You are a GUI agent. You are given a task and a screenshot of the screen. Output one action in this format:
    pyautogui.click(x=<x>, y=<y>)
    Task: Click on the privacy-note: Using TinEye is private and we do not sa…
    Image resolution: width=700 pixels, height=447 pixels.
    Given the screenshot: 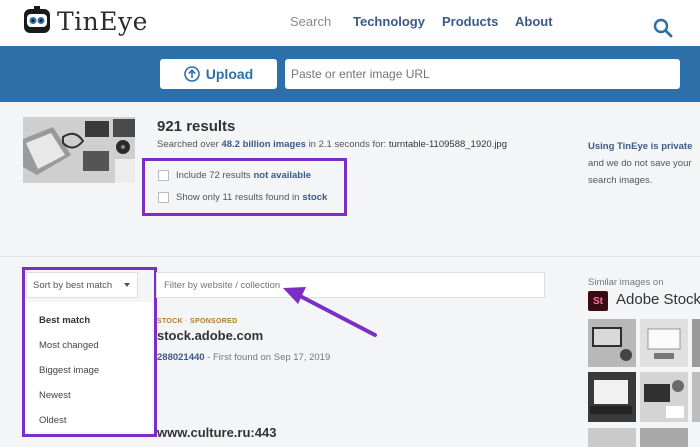 What is the action you would take?
    pyautogui.click(x=640, y=163)
    